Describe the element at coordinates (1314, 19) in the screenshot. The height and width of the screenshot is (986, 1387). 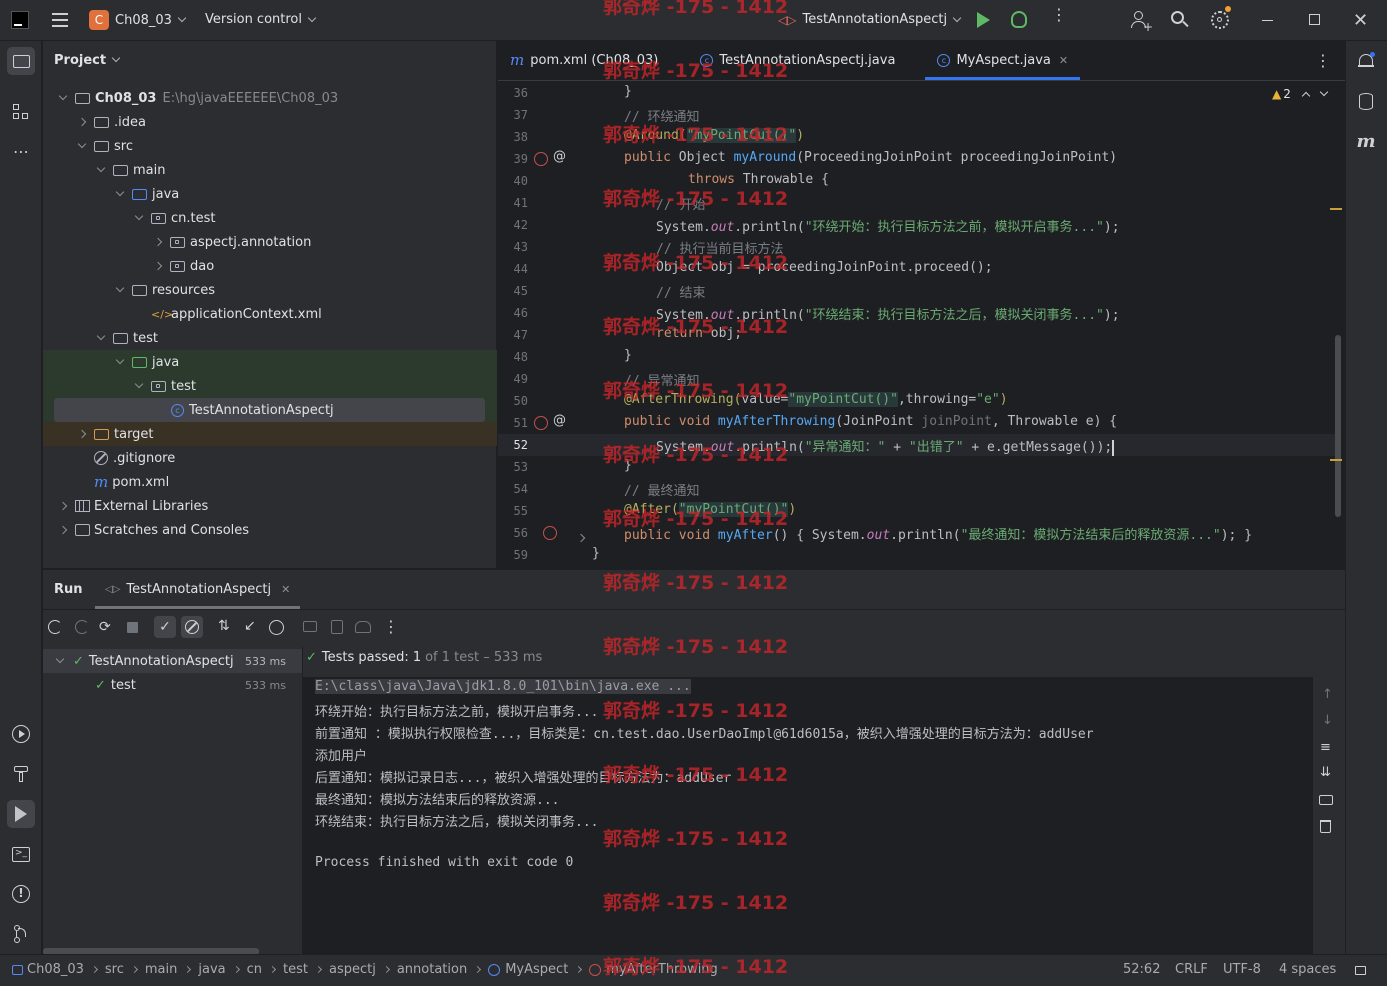
I see `maximize-window-icon` at that location.